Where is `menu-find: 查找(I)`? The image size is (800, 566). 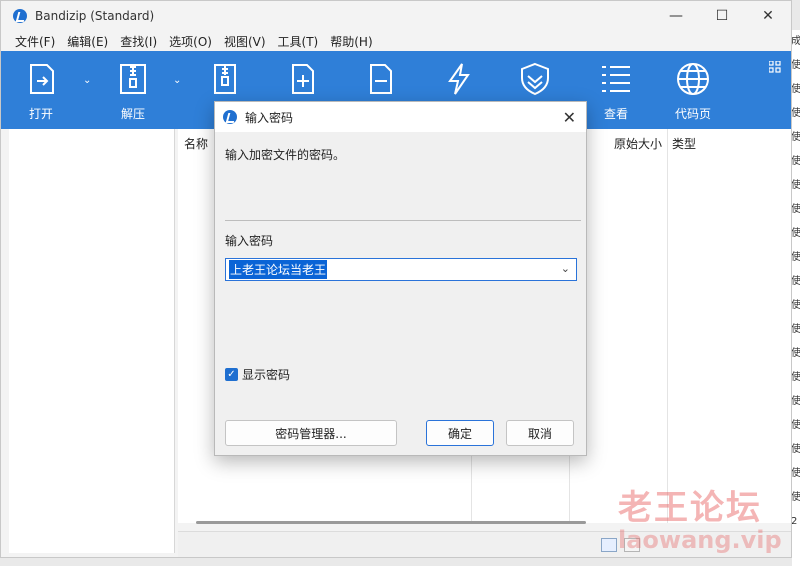
menu-find: 查找(I) is located at coordinates (138, 41).